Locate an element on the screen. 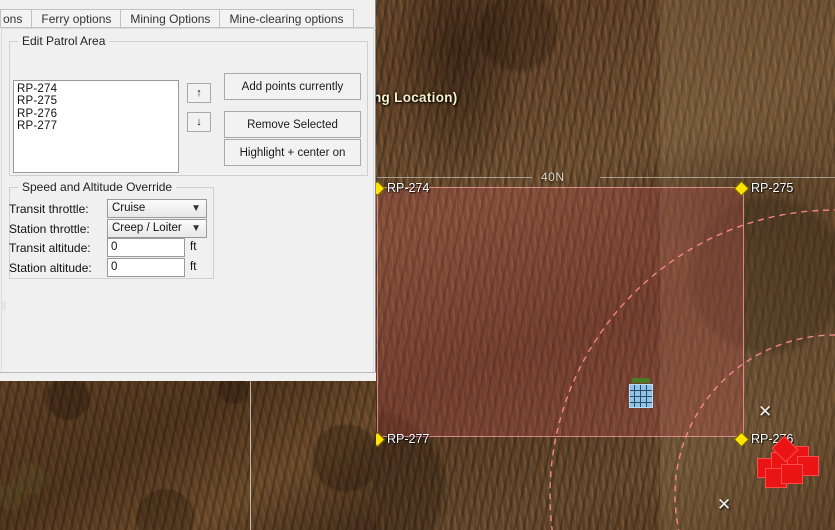 This screenshot has width=835, height=530. field-label: Station throttle: is located at coordinates (49, 229).